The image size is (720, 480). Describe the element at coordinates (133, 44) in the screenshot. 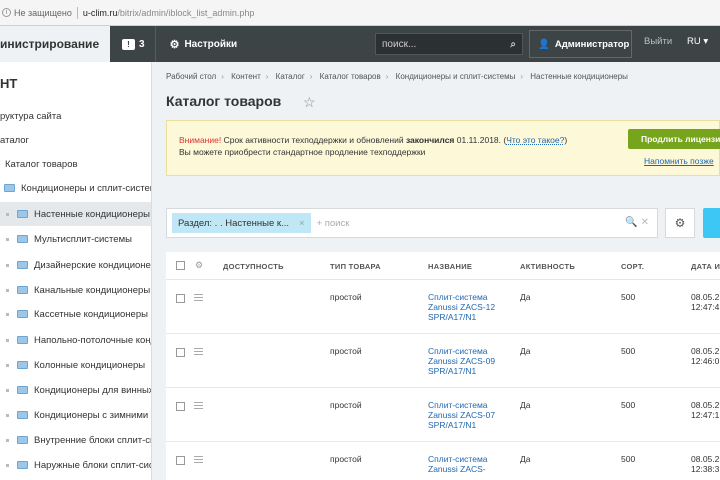

I see `notifications-button: ! 3` at that location.